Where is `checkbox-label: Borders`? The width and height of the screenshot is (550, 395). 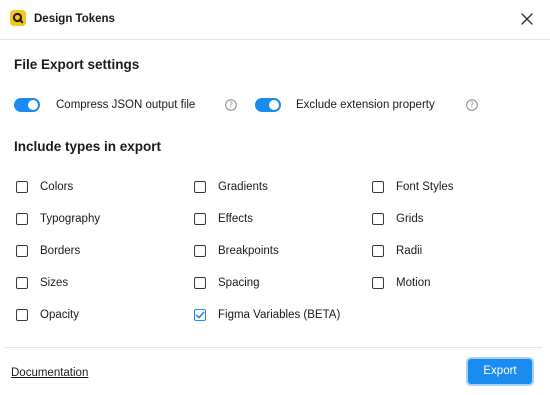
checkbox-label: Borders is located at coordinates (60, 251).